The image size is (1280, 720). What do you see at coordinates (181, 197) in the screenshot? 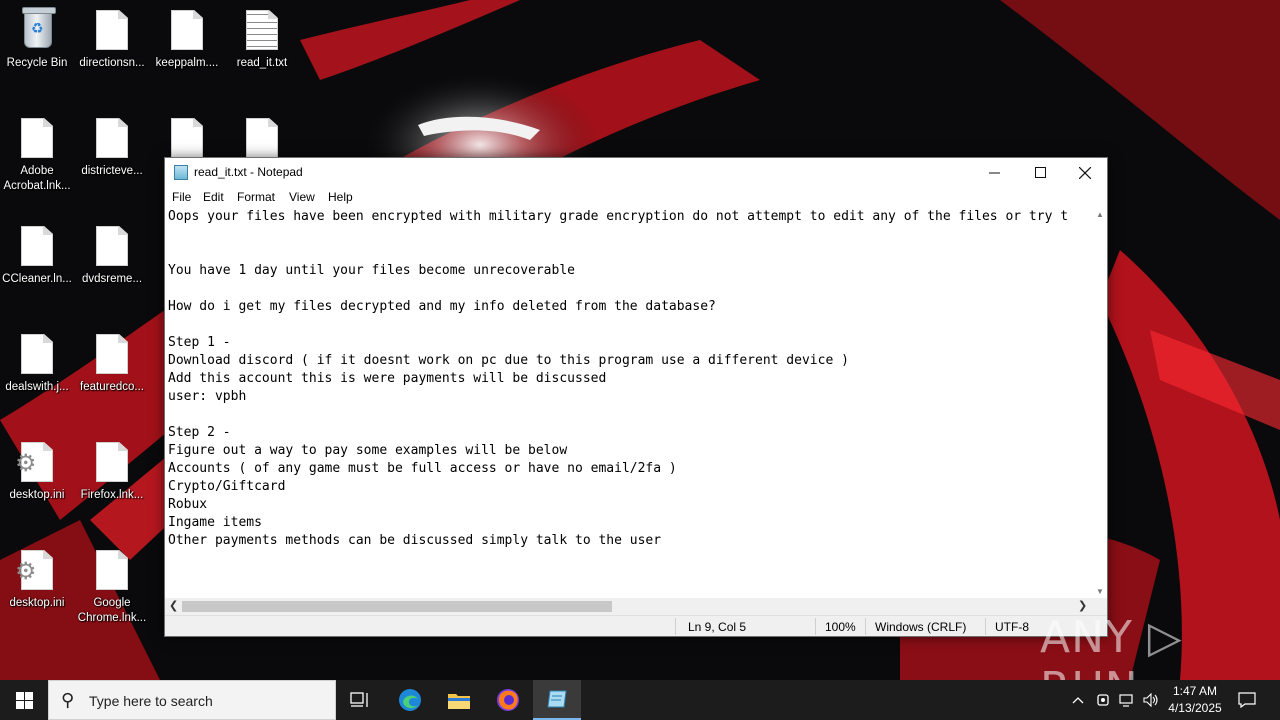
I see `menu-file: File` at bounding box center [181, 197].